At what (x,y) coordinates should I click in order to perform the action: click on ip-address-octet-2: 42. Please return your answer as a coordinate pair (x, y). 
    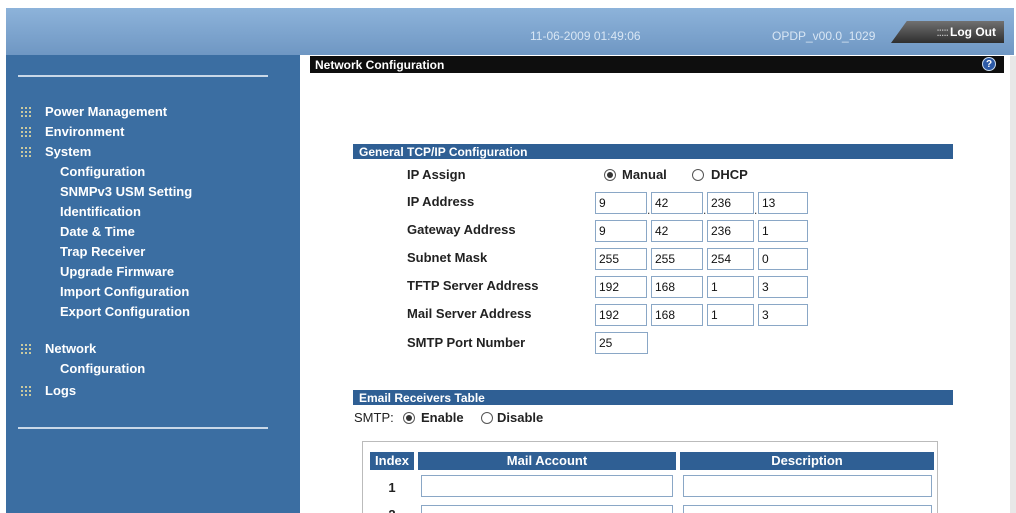
    Looking at the image, I should click on (677, 203).